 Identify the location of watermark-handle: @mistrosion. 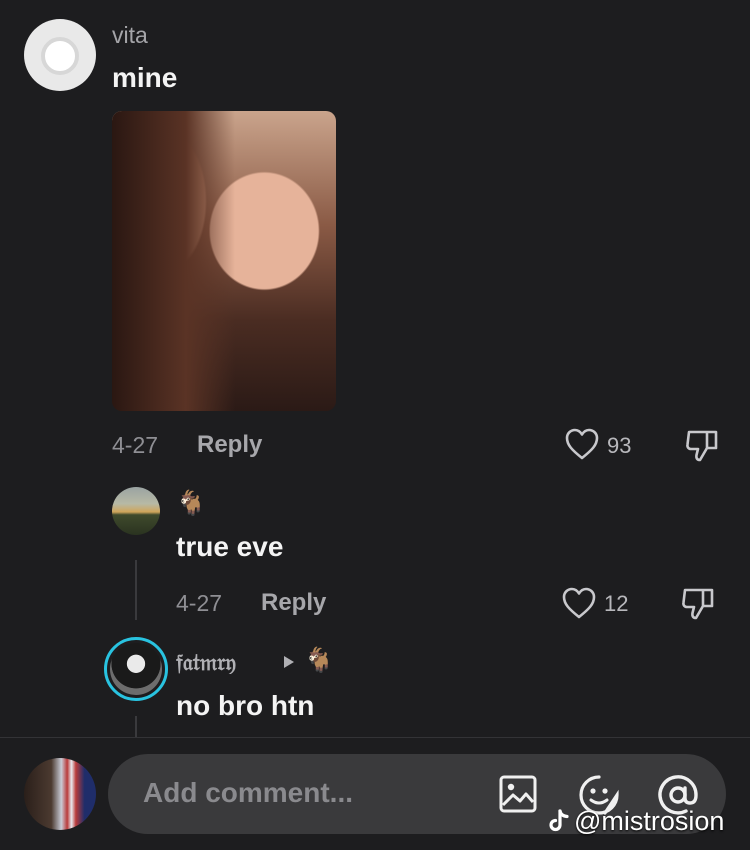
(649, 821).